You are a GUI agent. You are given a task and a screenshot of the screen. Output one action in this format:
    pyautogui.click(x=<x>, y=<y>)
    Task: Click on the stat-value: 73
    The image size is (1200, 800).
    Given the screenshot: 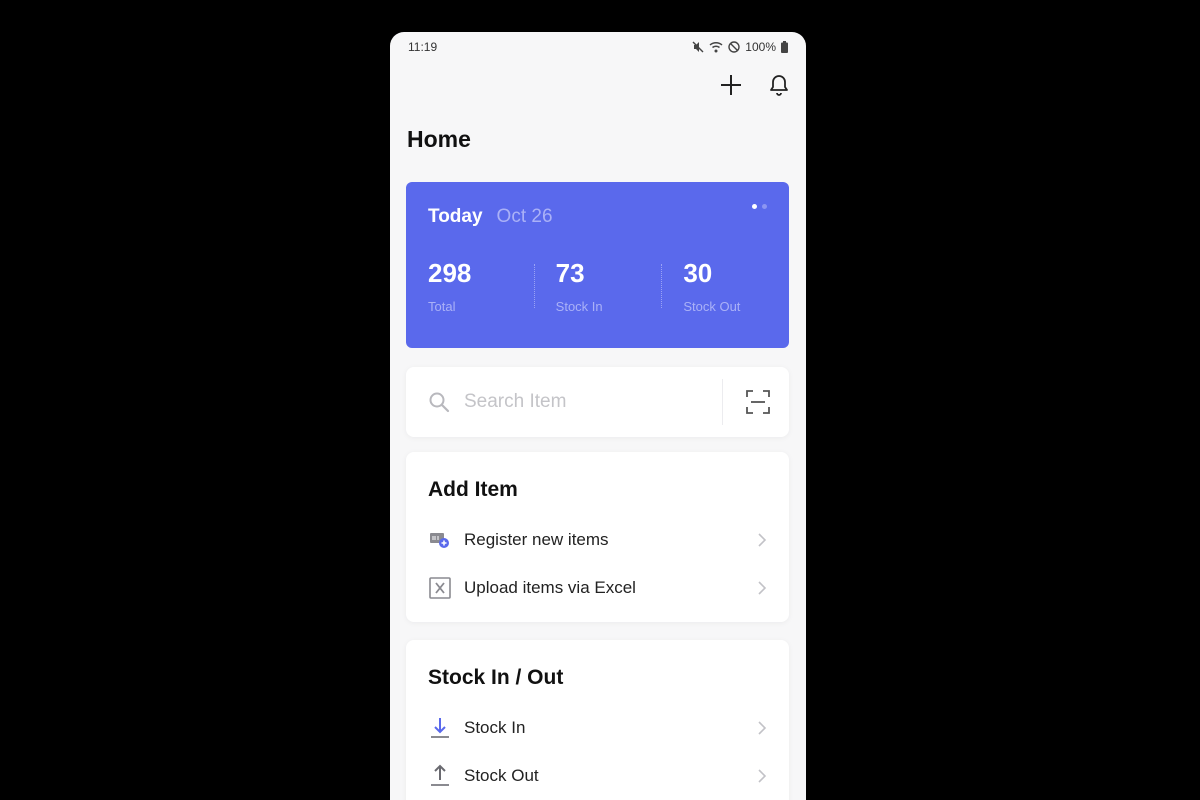 What is the action you would take?
    pyautogui.click(x=570, y=273)
    